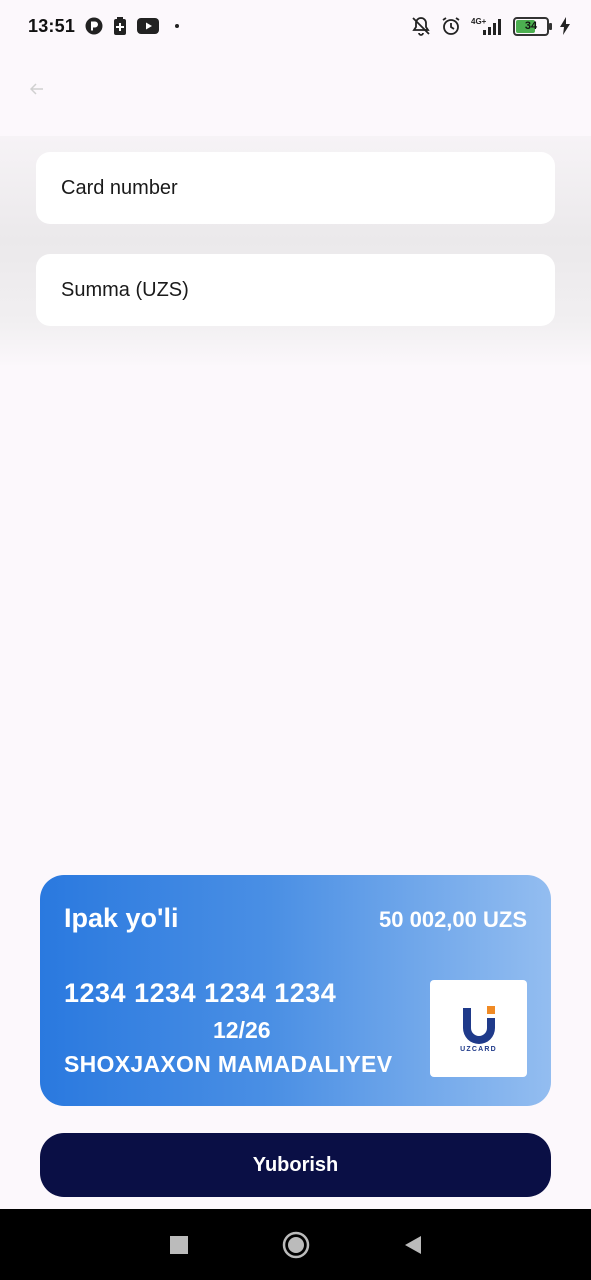 The height and width of the screenshot is (1280, 591). Describe the element at coordinates (421, 26) in the screenshot. I see `bell-off-icon` at that location.